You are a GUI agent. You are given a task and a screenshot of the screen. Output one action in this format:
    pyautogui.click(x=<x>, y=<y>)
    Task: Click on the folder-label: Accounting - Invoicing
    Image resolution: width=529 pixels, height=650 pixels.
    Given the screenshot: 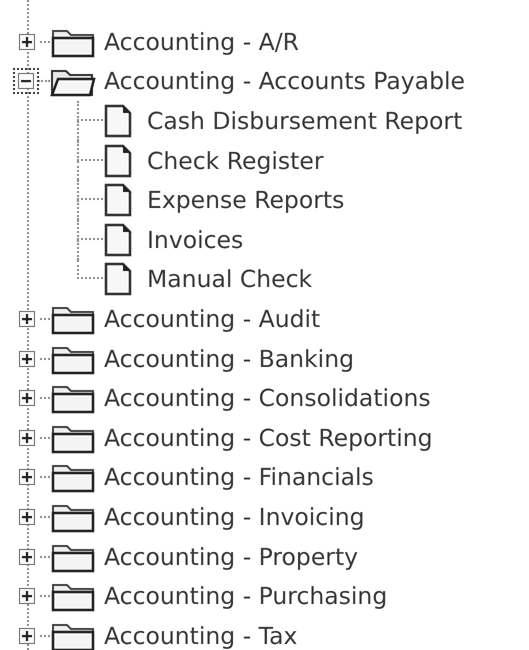 What is the action you would take?
    pyautogui.click(x=234, y=516)
    